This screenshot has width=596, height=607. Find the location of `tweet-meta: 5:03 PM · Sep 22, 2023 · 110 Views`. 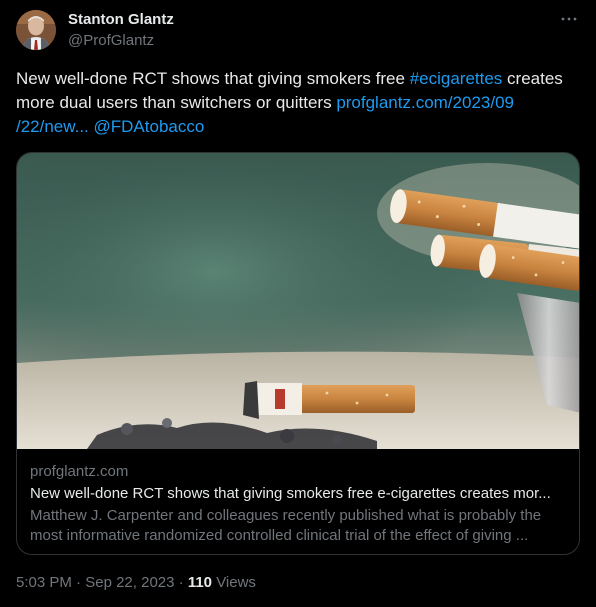

tweet-meta: 5:03 PM · Sep 22, 2023 · 110 Views is located at coordinates (136, 582).